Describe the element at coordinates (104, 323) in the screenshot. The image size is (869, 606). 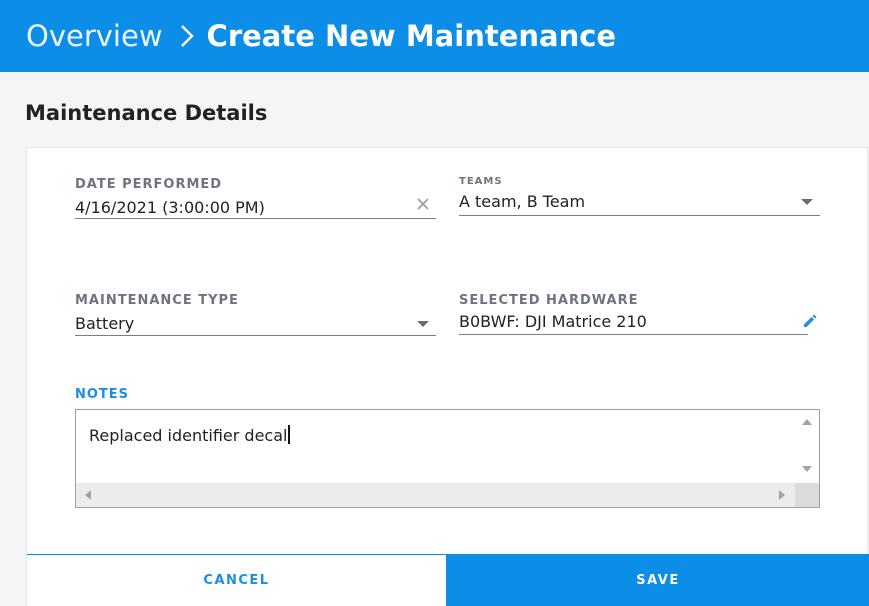
I see `maintenance-type-select: Battery` at that location.